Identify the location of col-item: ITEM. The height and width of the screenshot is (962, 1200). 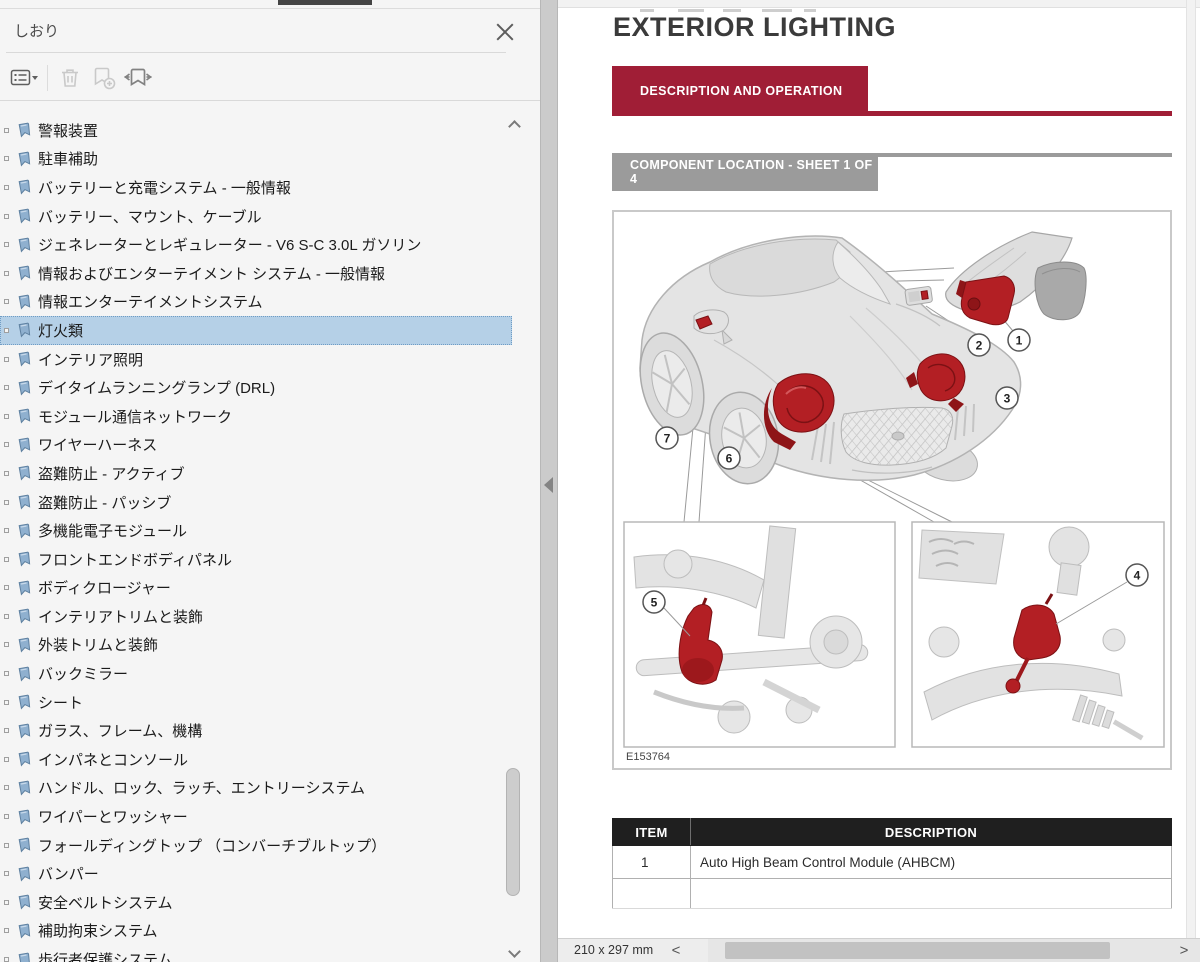
(651, 832).